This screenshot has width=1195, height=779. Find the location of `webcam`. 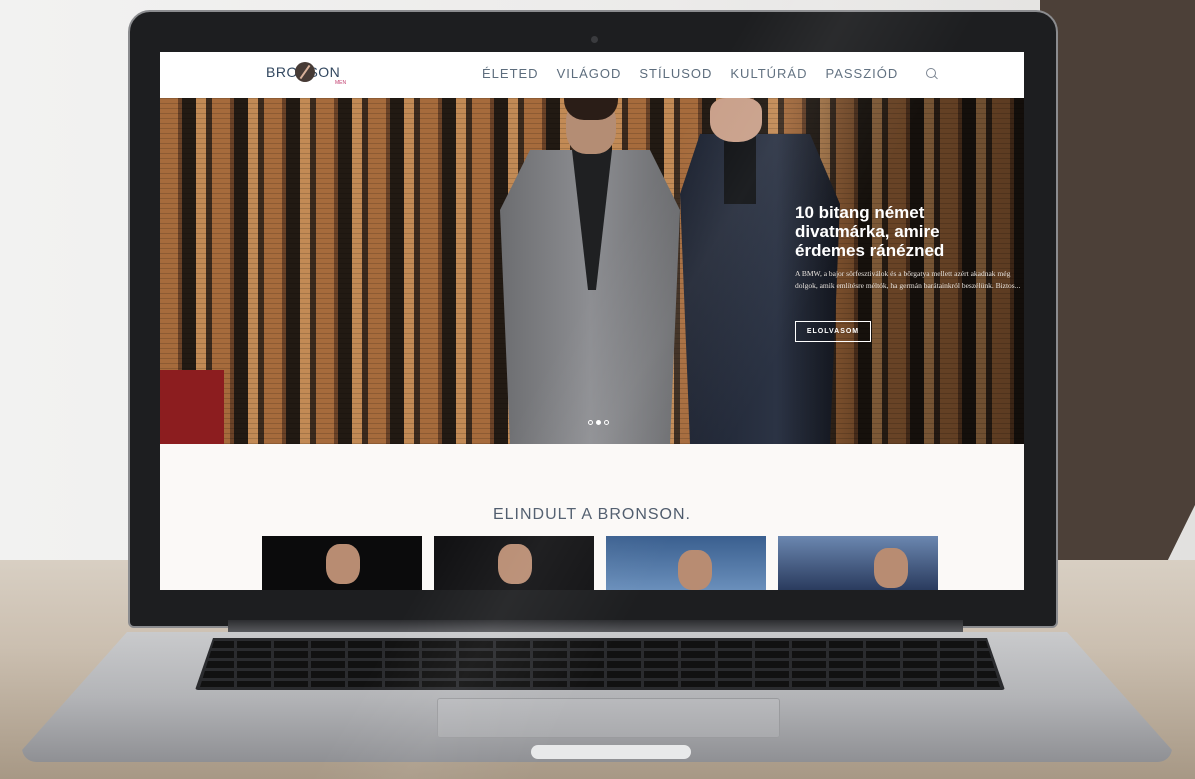

webcam is located at coordinates (594, 39).